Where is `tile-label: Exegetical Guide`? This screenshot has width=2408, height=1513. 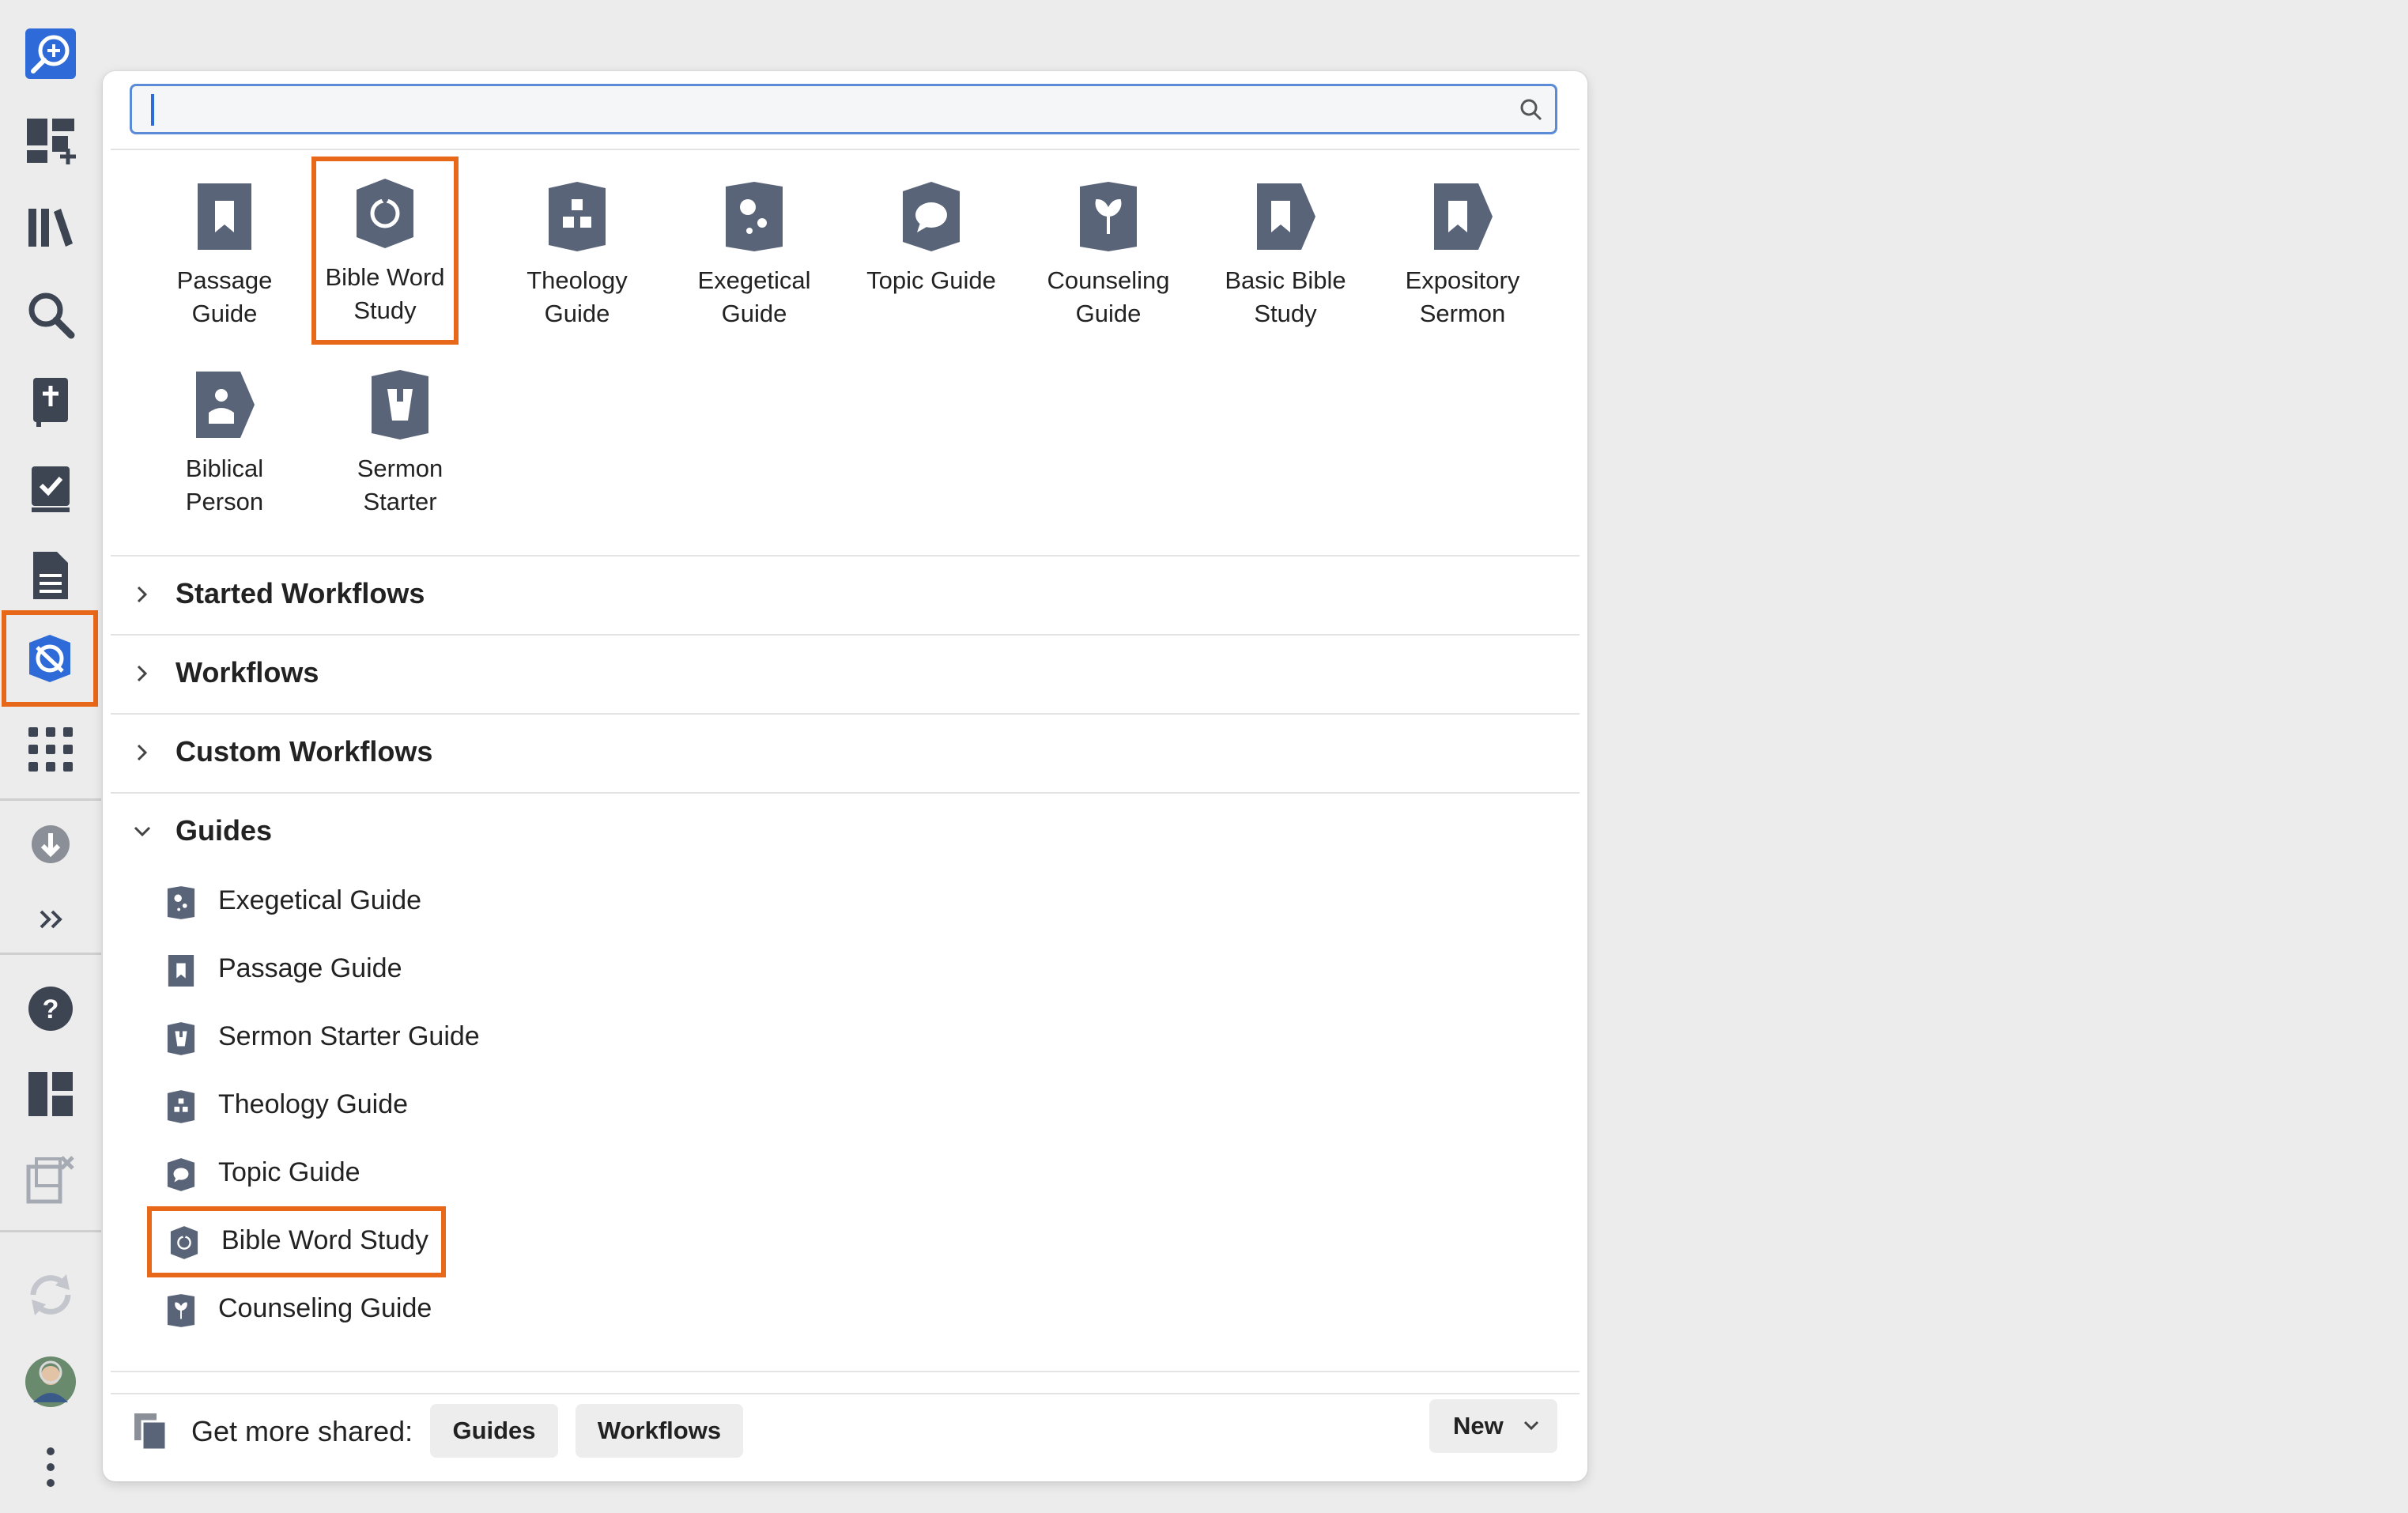
tile-label: Exegetical Guide is located at coordinates (754, 296).